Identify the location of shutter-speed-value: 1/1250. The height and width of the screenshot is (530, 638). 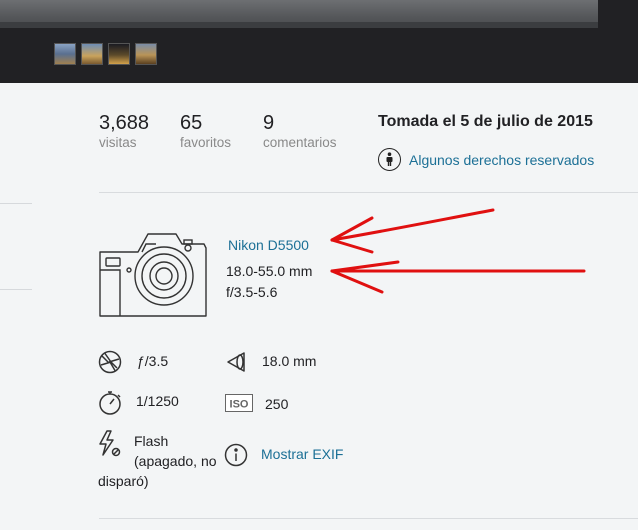
(157, 401).